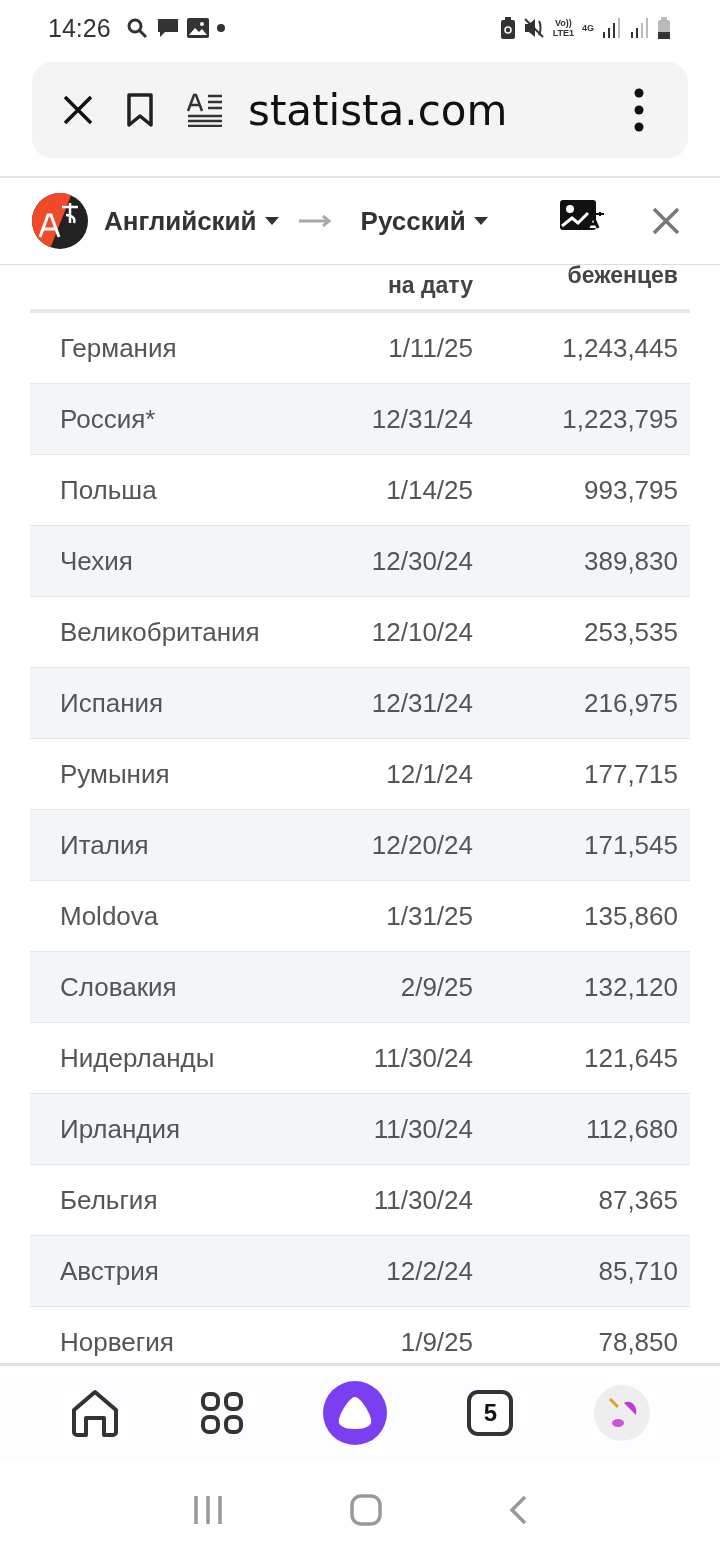  Describe the element at coordinates (421, 845) in the screenshot. I see `table-cell-text: 12/20/24` at that location.